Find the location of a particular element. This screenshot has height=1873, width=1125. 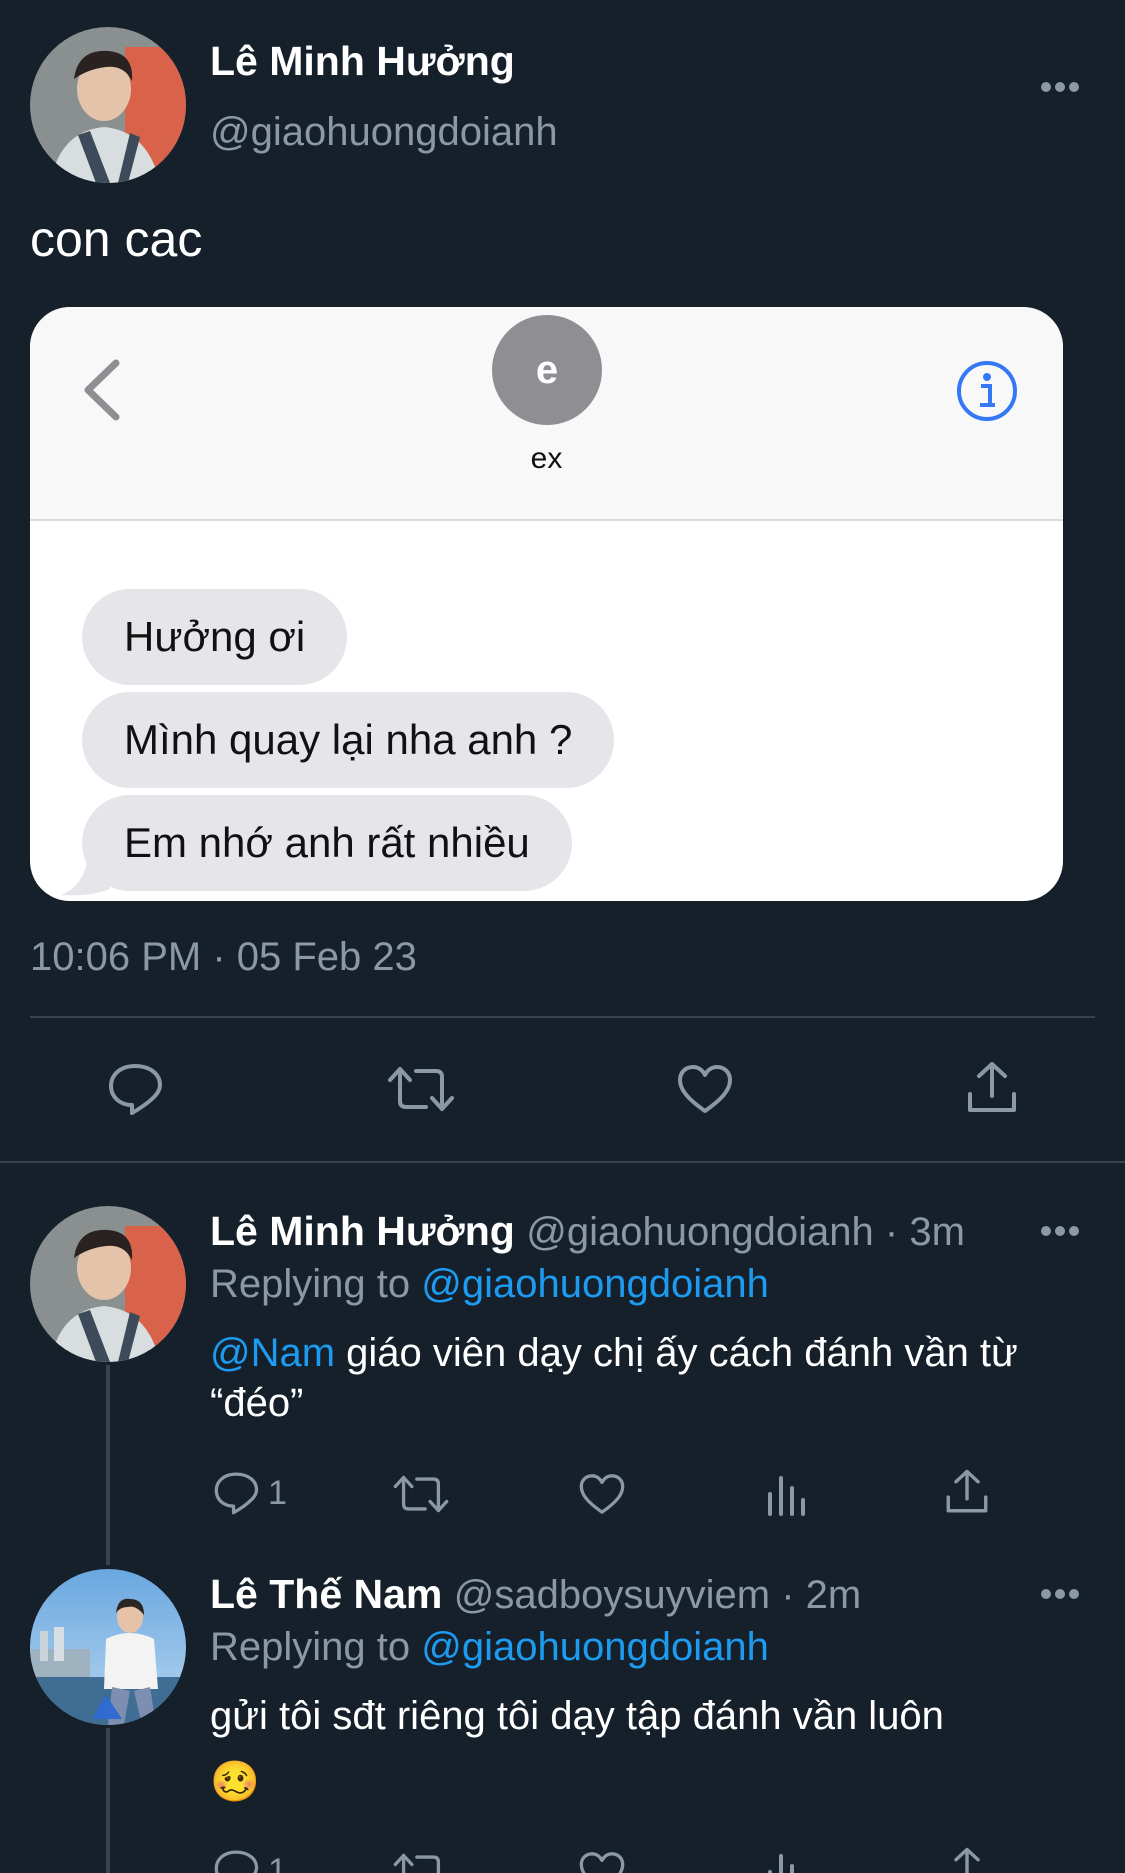

reply-header: Lê Thế Nam @sadboysuyviem · 2m is located at coordinates (535, 1594).